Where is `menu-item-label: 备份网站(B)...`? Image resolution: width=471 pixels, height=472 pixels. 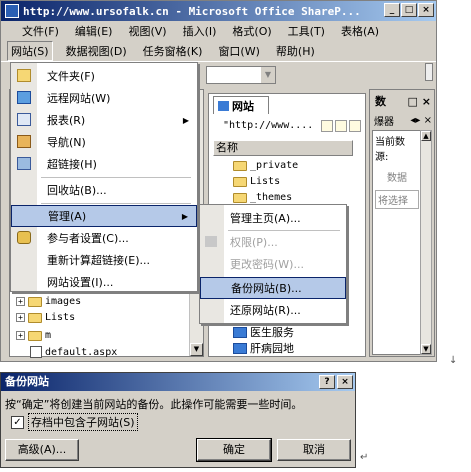 menu-item-label: 备份网站(B)... is located at coordinates (266, 288).